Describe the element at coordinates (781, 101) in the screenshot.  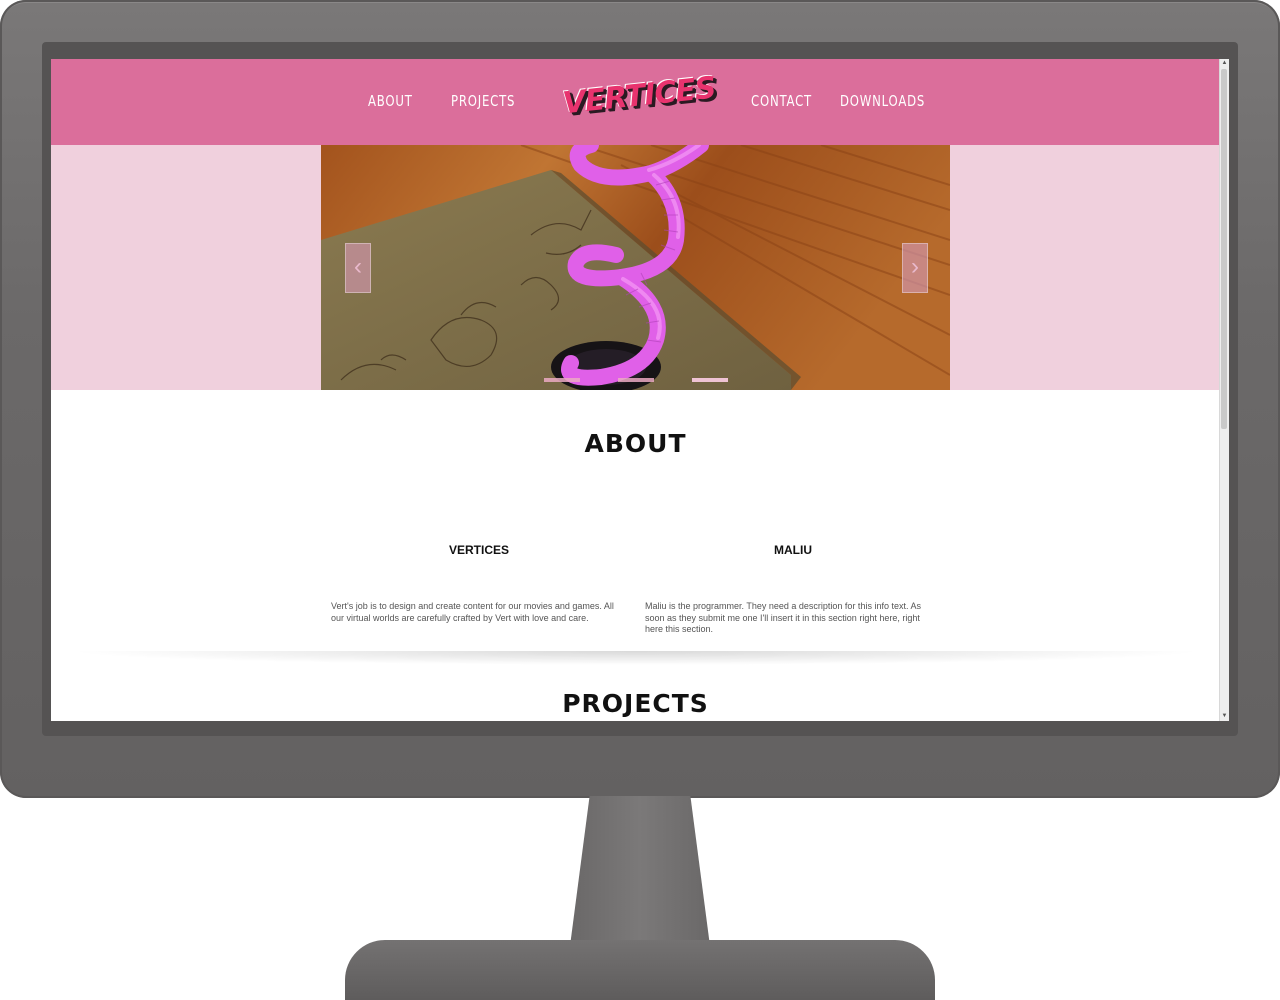
I see `nav-link-contact: CONTACT` at that location.